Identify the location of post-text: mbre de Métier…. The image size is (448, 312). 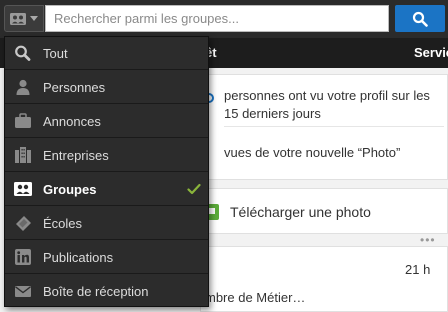
(255, 297).